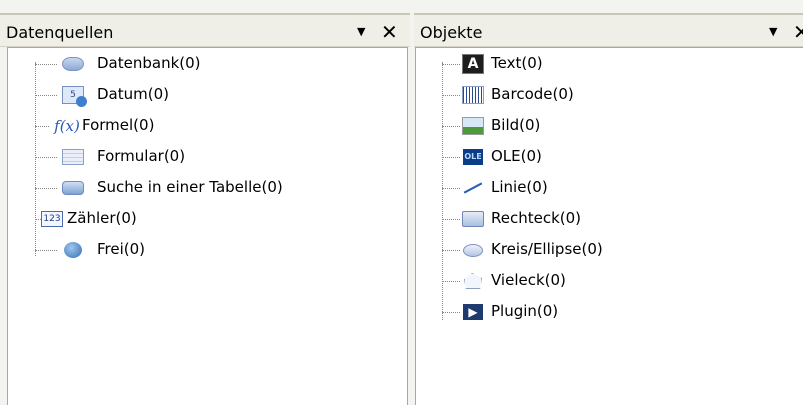  Describe the element at coordinates (60, 32) in the screenshot. I see `panel-title: Datenquellen` at that location.